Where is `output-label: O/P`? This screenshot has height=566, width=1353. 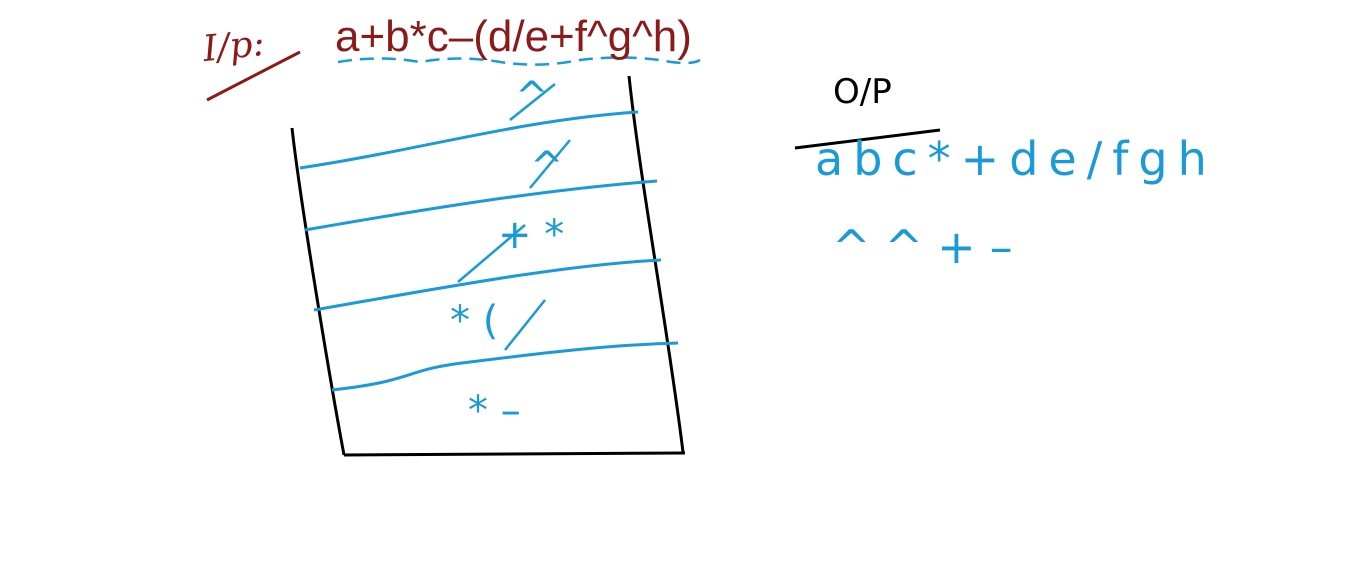
output-label: O/P is located at coordinates (862, 92).